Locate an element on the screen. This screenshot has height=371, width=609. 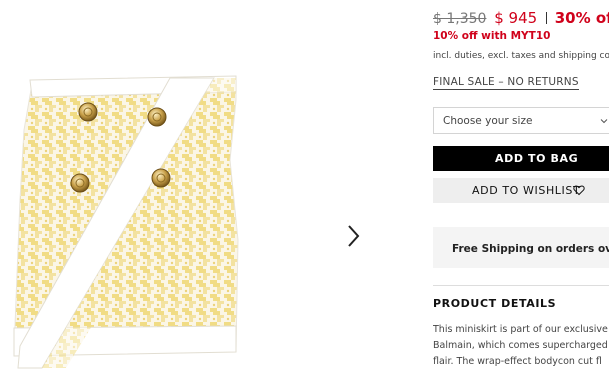
heart-outline-icon is located at coordinates (579, 190).